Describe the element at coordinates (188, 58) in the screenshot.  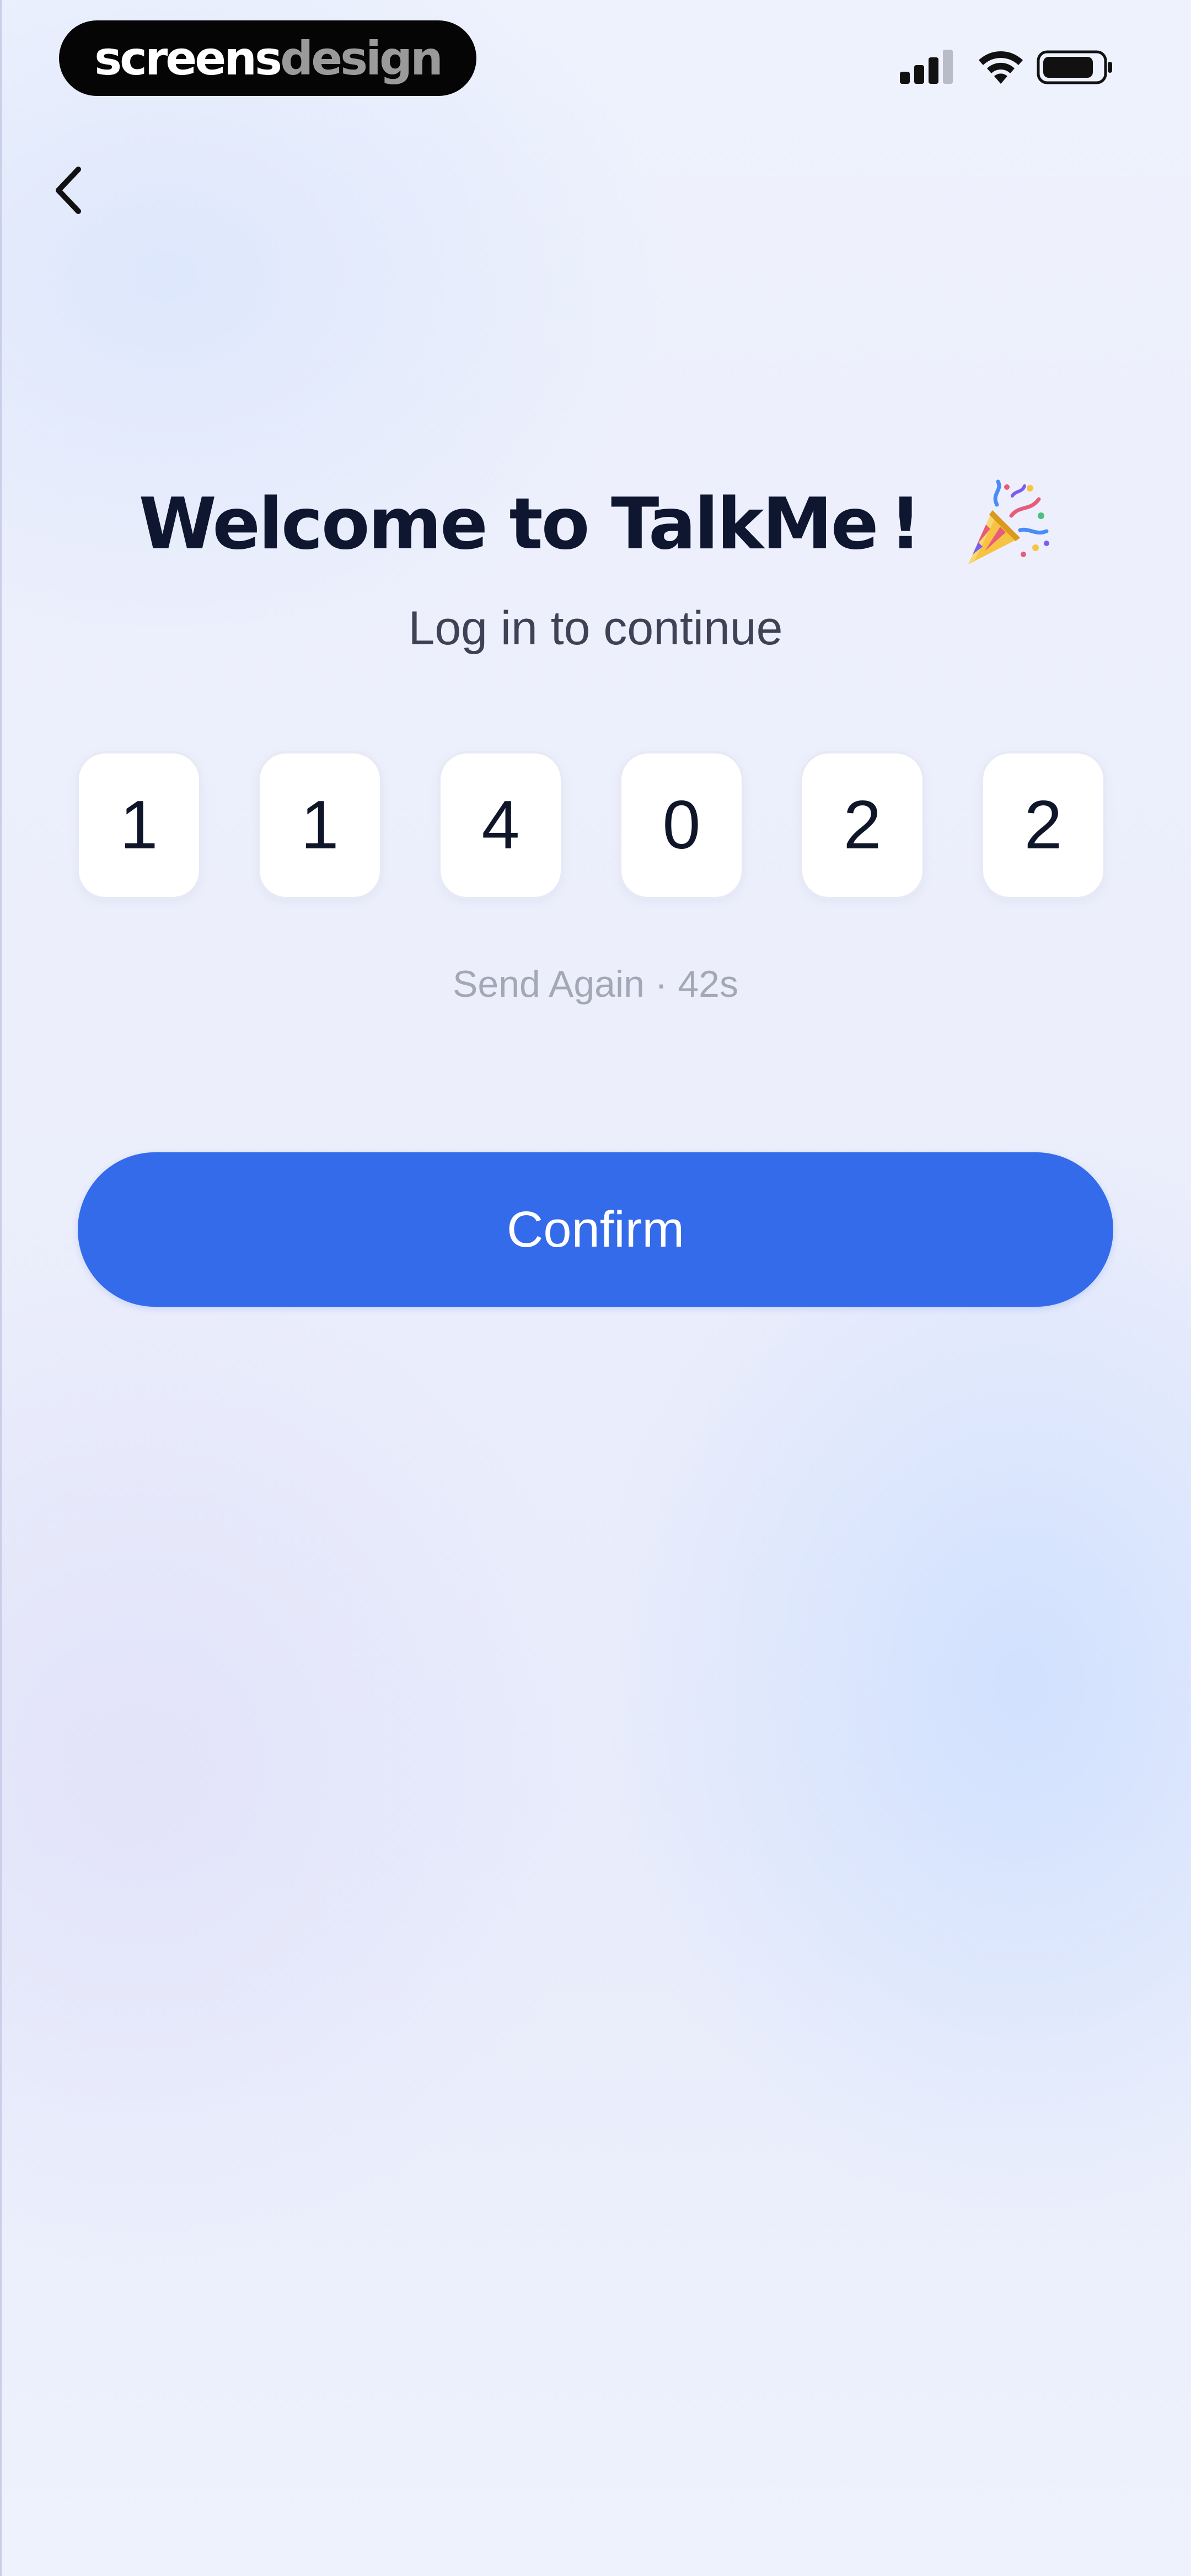
I see `watermark-part-1: screens` at that location.